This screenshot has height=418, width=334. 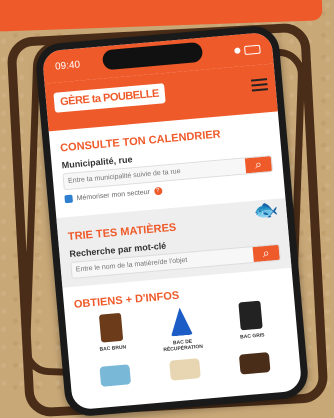 I want to click on bin-card-label: BAC DE RÉCUPÉRATION, so click(x=183, y=346).